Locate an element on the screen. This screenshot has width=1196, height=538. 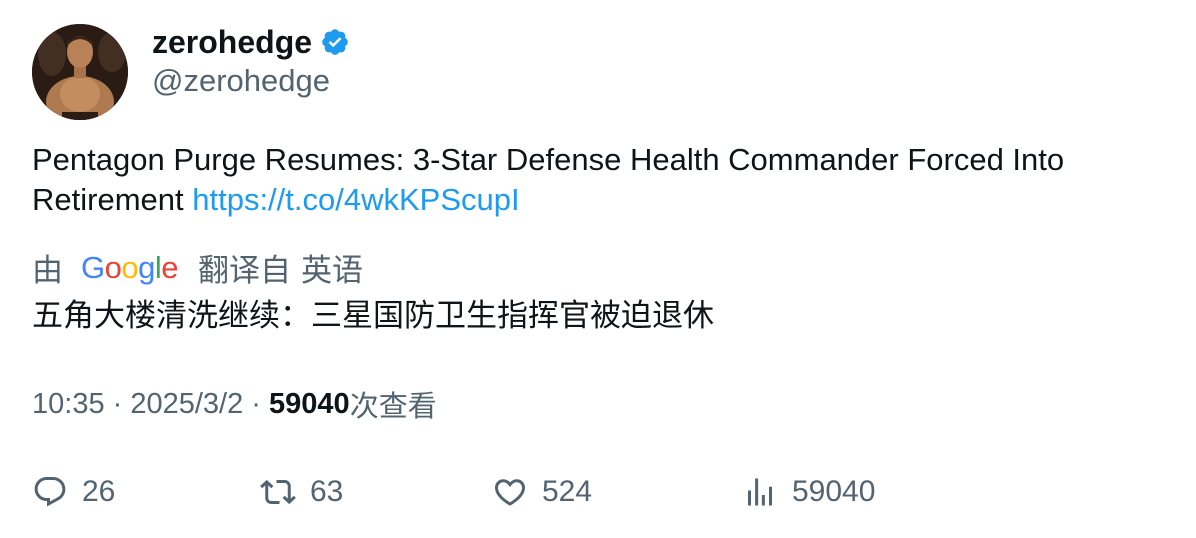
google-logo: Google is located at coordinates (130, 268).